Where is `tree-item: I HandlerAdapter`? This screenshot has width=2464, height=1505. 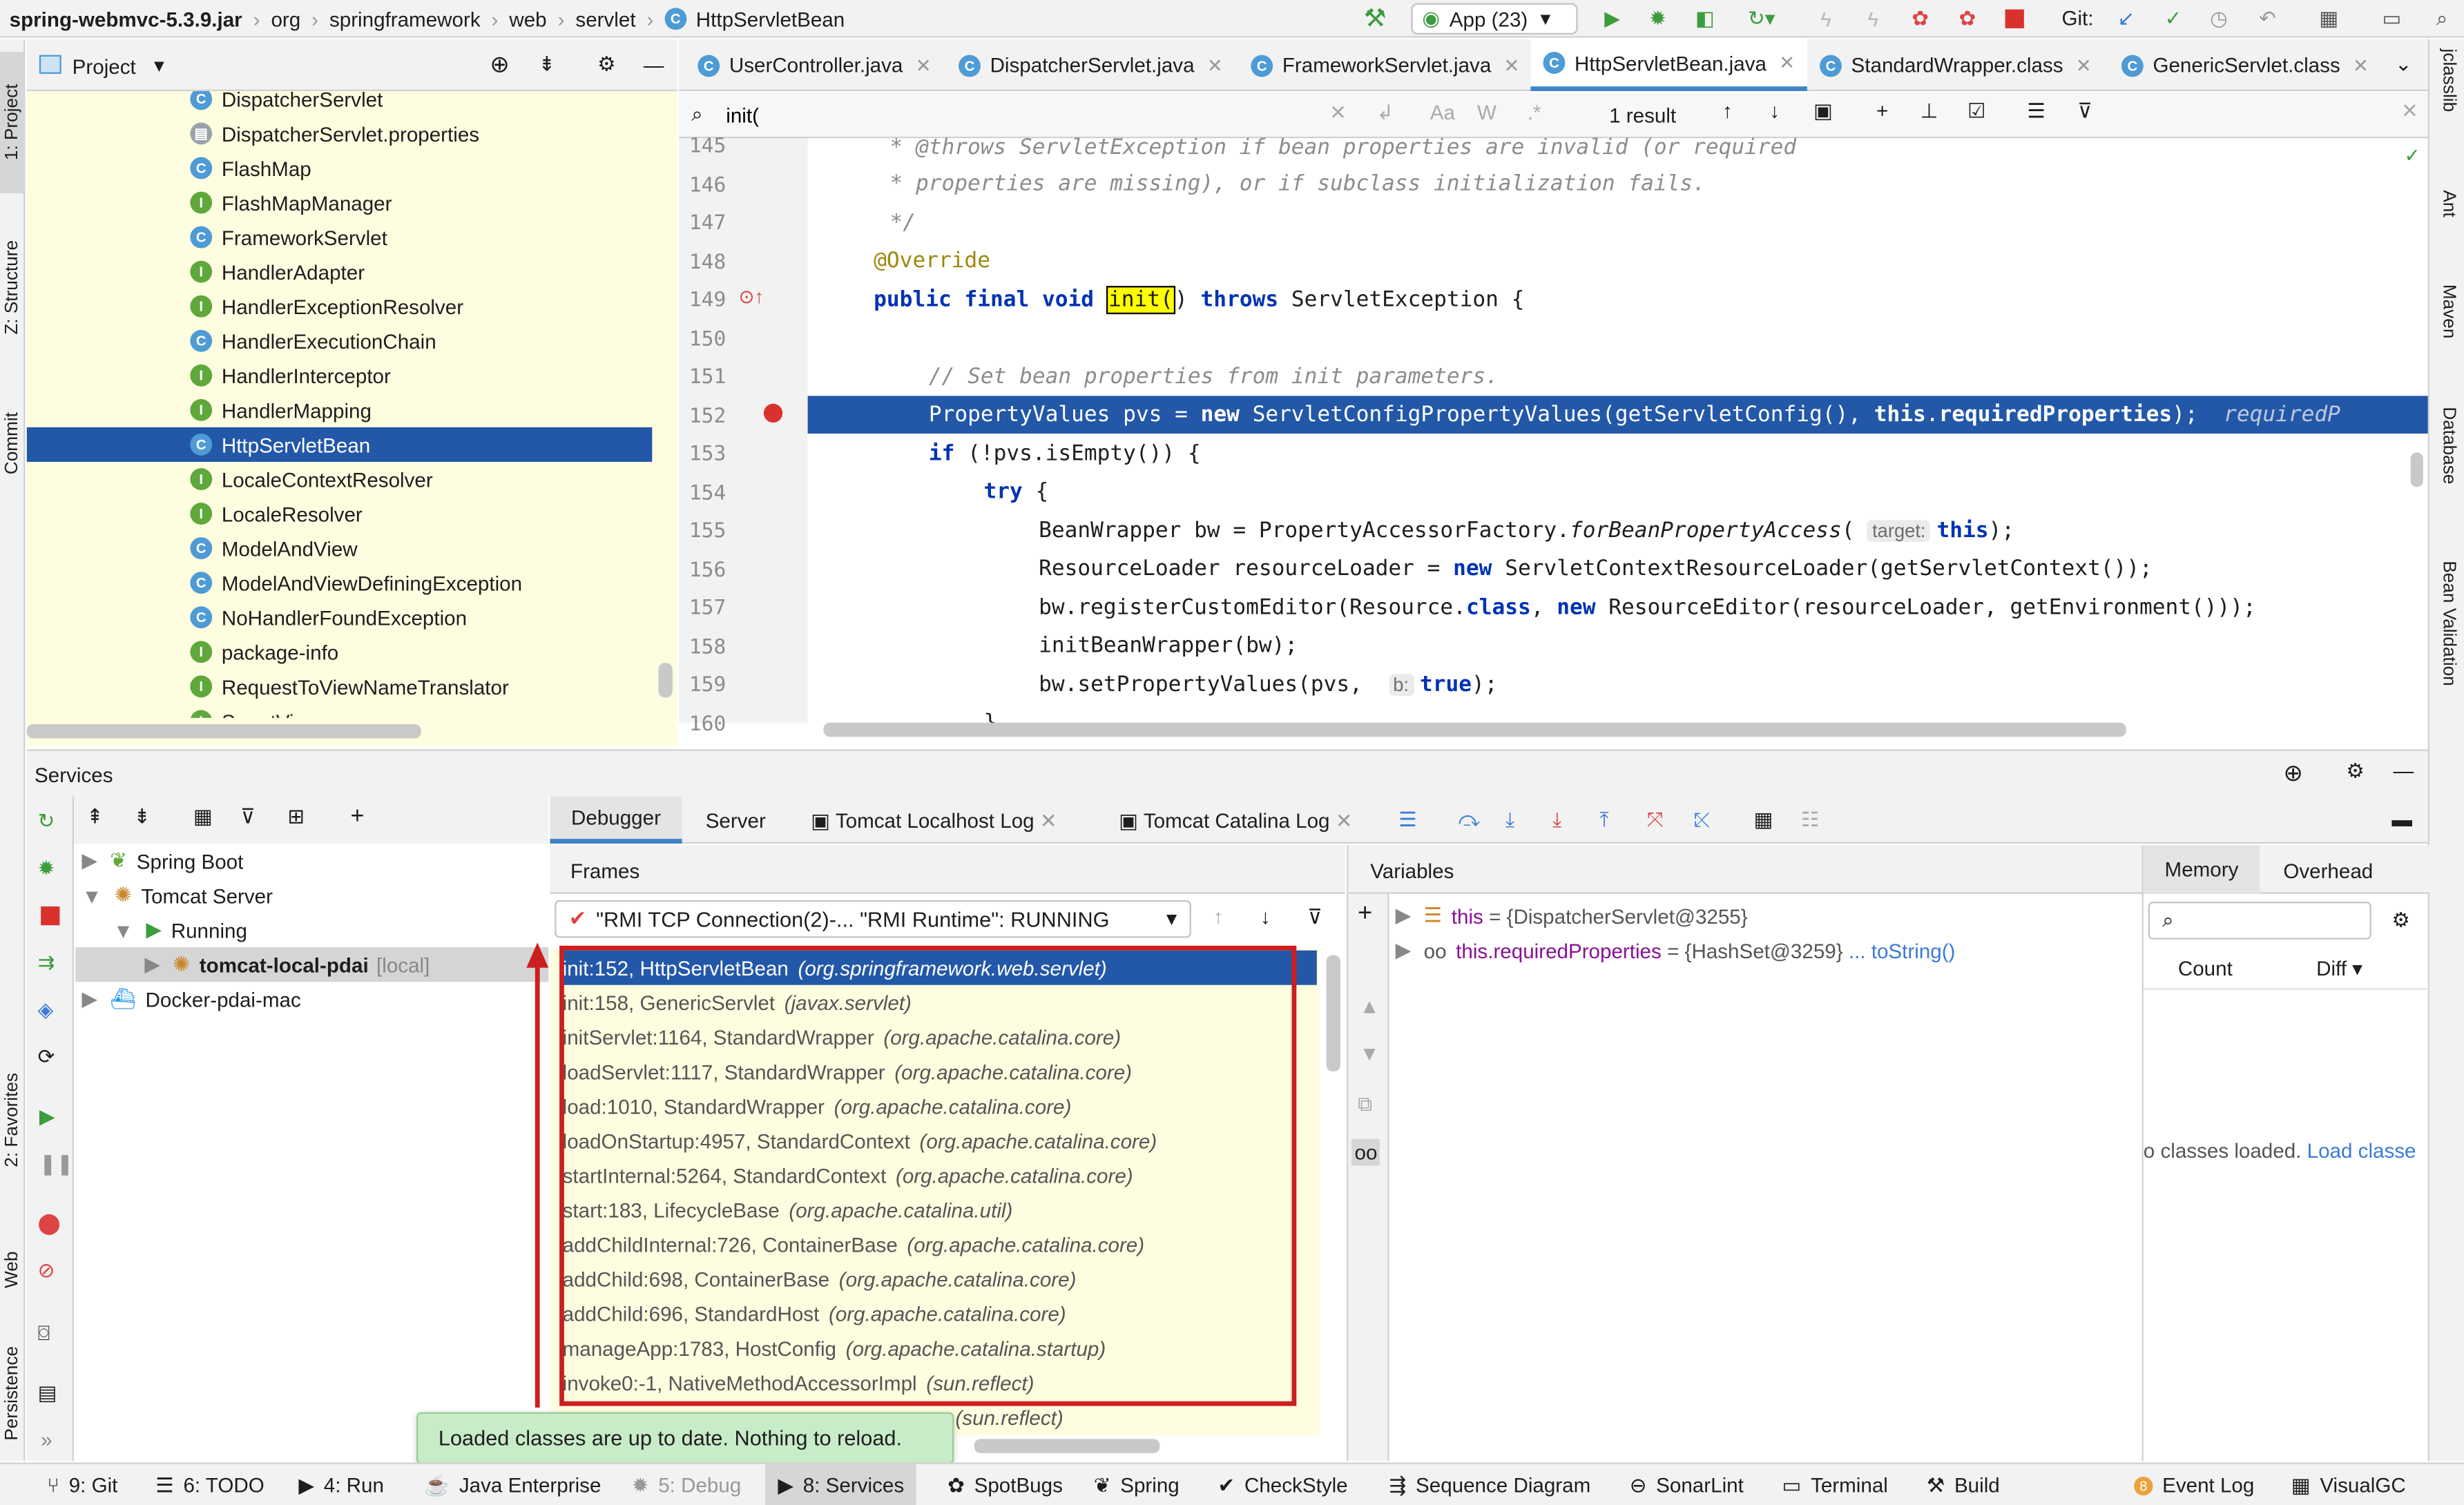
tree-item: I HandlerAdapter is located at coordinates (340, 272).